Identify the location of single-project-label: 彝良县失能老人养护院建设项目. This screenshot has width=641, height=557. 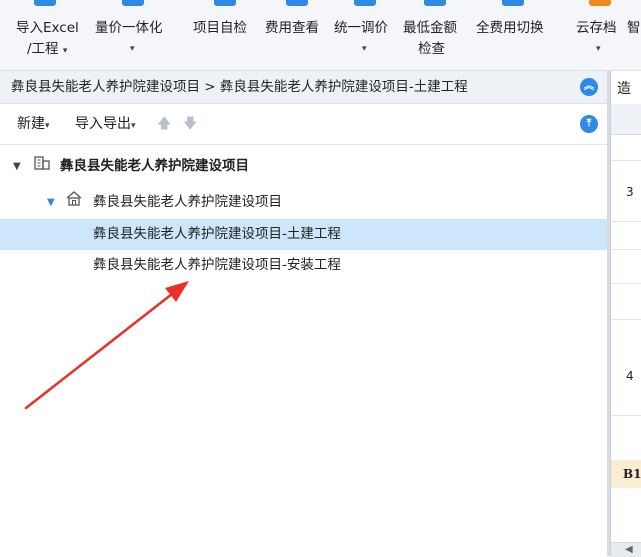
(187, 202).